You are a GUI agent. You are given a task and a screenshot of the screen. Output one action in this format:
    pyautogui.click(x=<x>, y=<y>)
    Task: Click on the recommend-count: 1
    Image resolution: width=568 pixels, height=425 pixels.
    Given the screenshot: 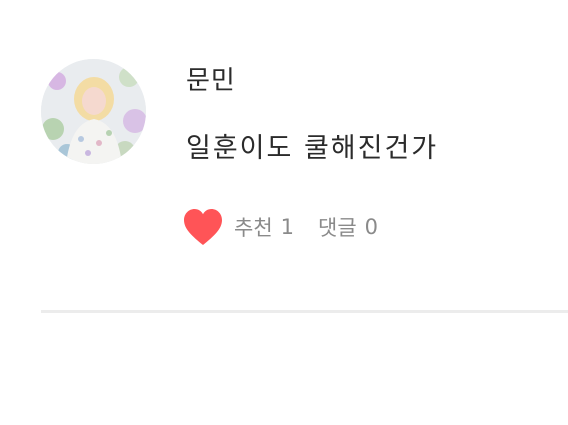 What is the action you would take?
    pyautogui.click(x=287, y=227)
    